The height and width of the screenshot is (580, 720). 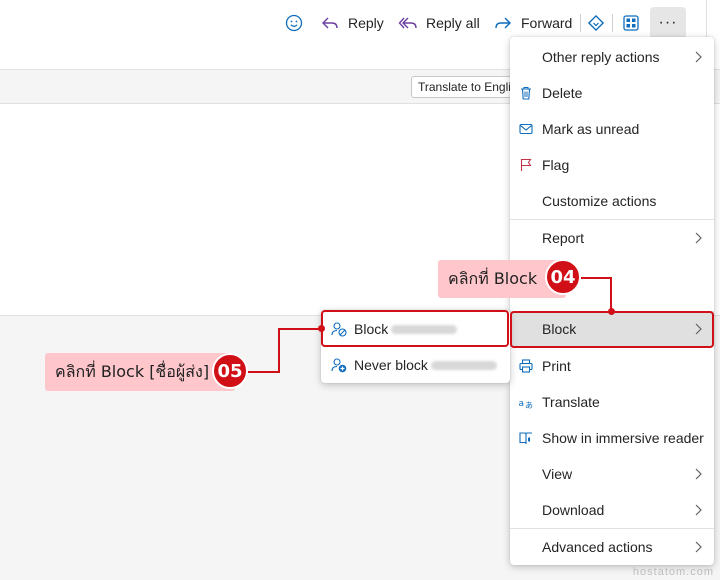 What do you see at coordinates (612, 238) in the screenshot?
I see `menu-item-report: Report` at bounding box center [612, 238].